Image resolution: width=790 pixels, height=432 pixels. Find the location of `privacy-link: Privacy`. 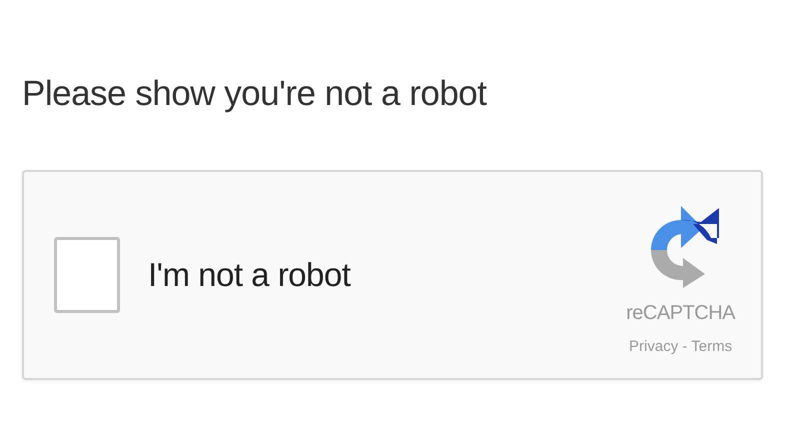

privacy-link: Privacy is located at coordinates (653, 347).